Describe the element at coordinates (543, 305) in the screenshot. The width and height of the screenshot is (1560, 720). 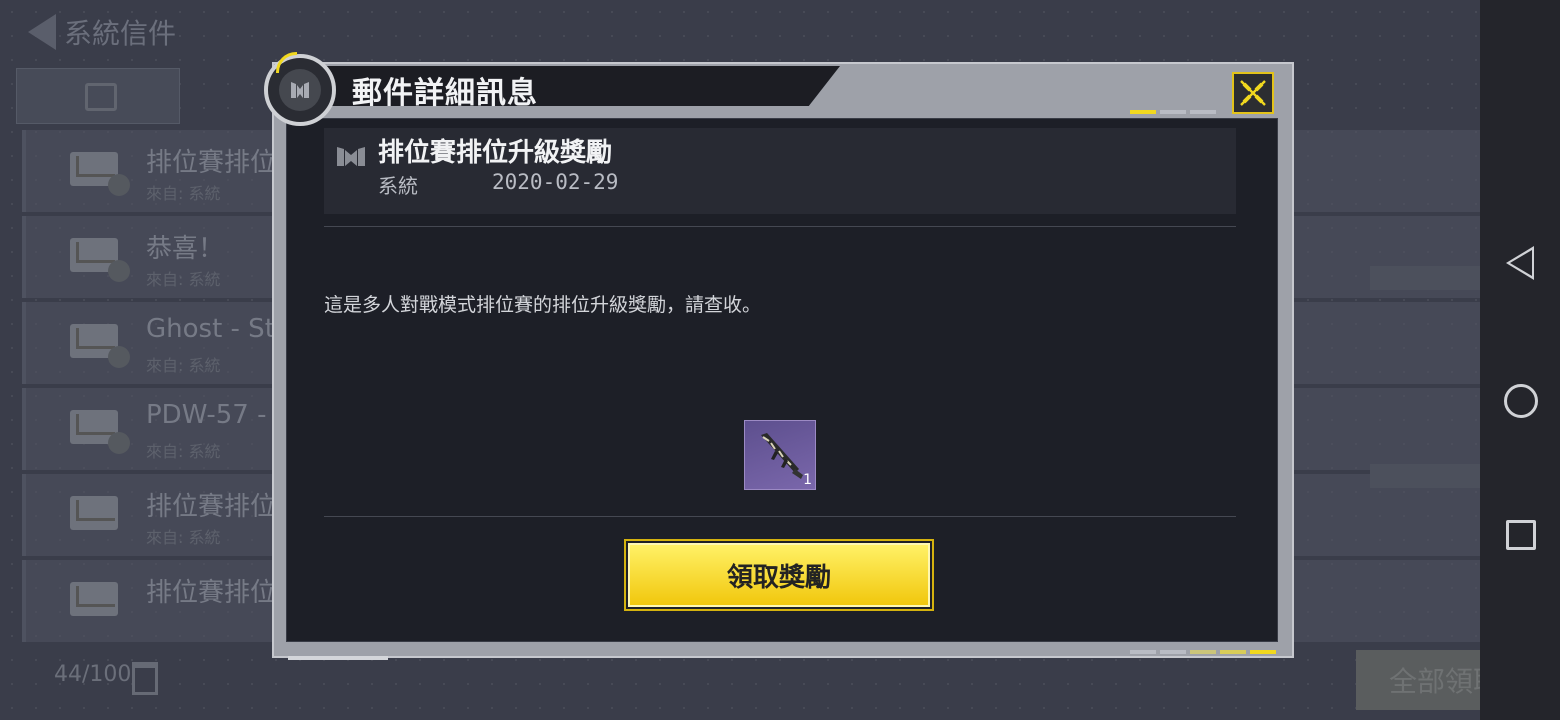
I see `mail-body-text: 這是多人對戰模式排位賽的排位升級獎勵，請查收。` at that location.